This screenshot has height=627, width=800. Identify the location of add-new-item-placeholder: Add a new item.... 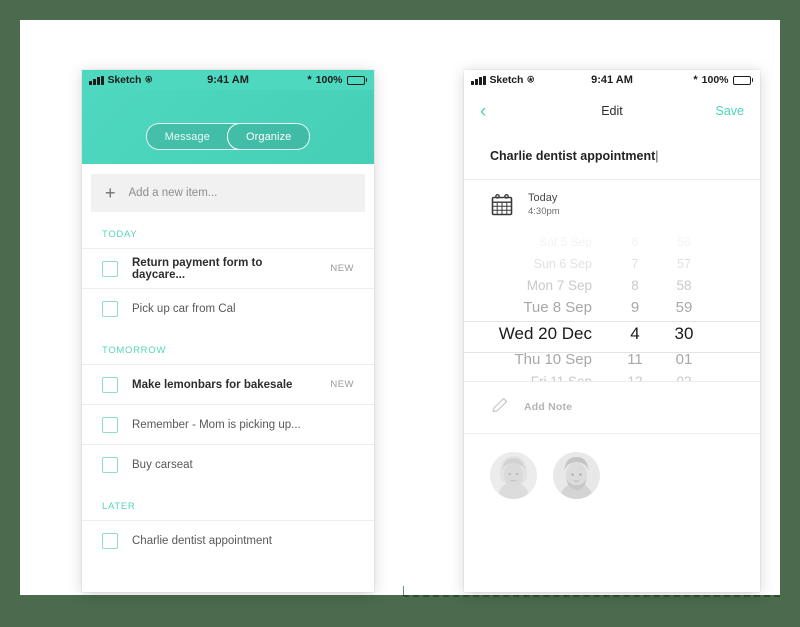
(173, 193).